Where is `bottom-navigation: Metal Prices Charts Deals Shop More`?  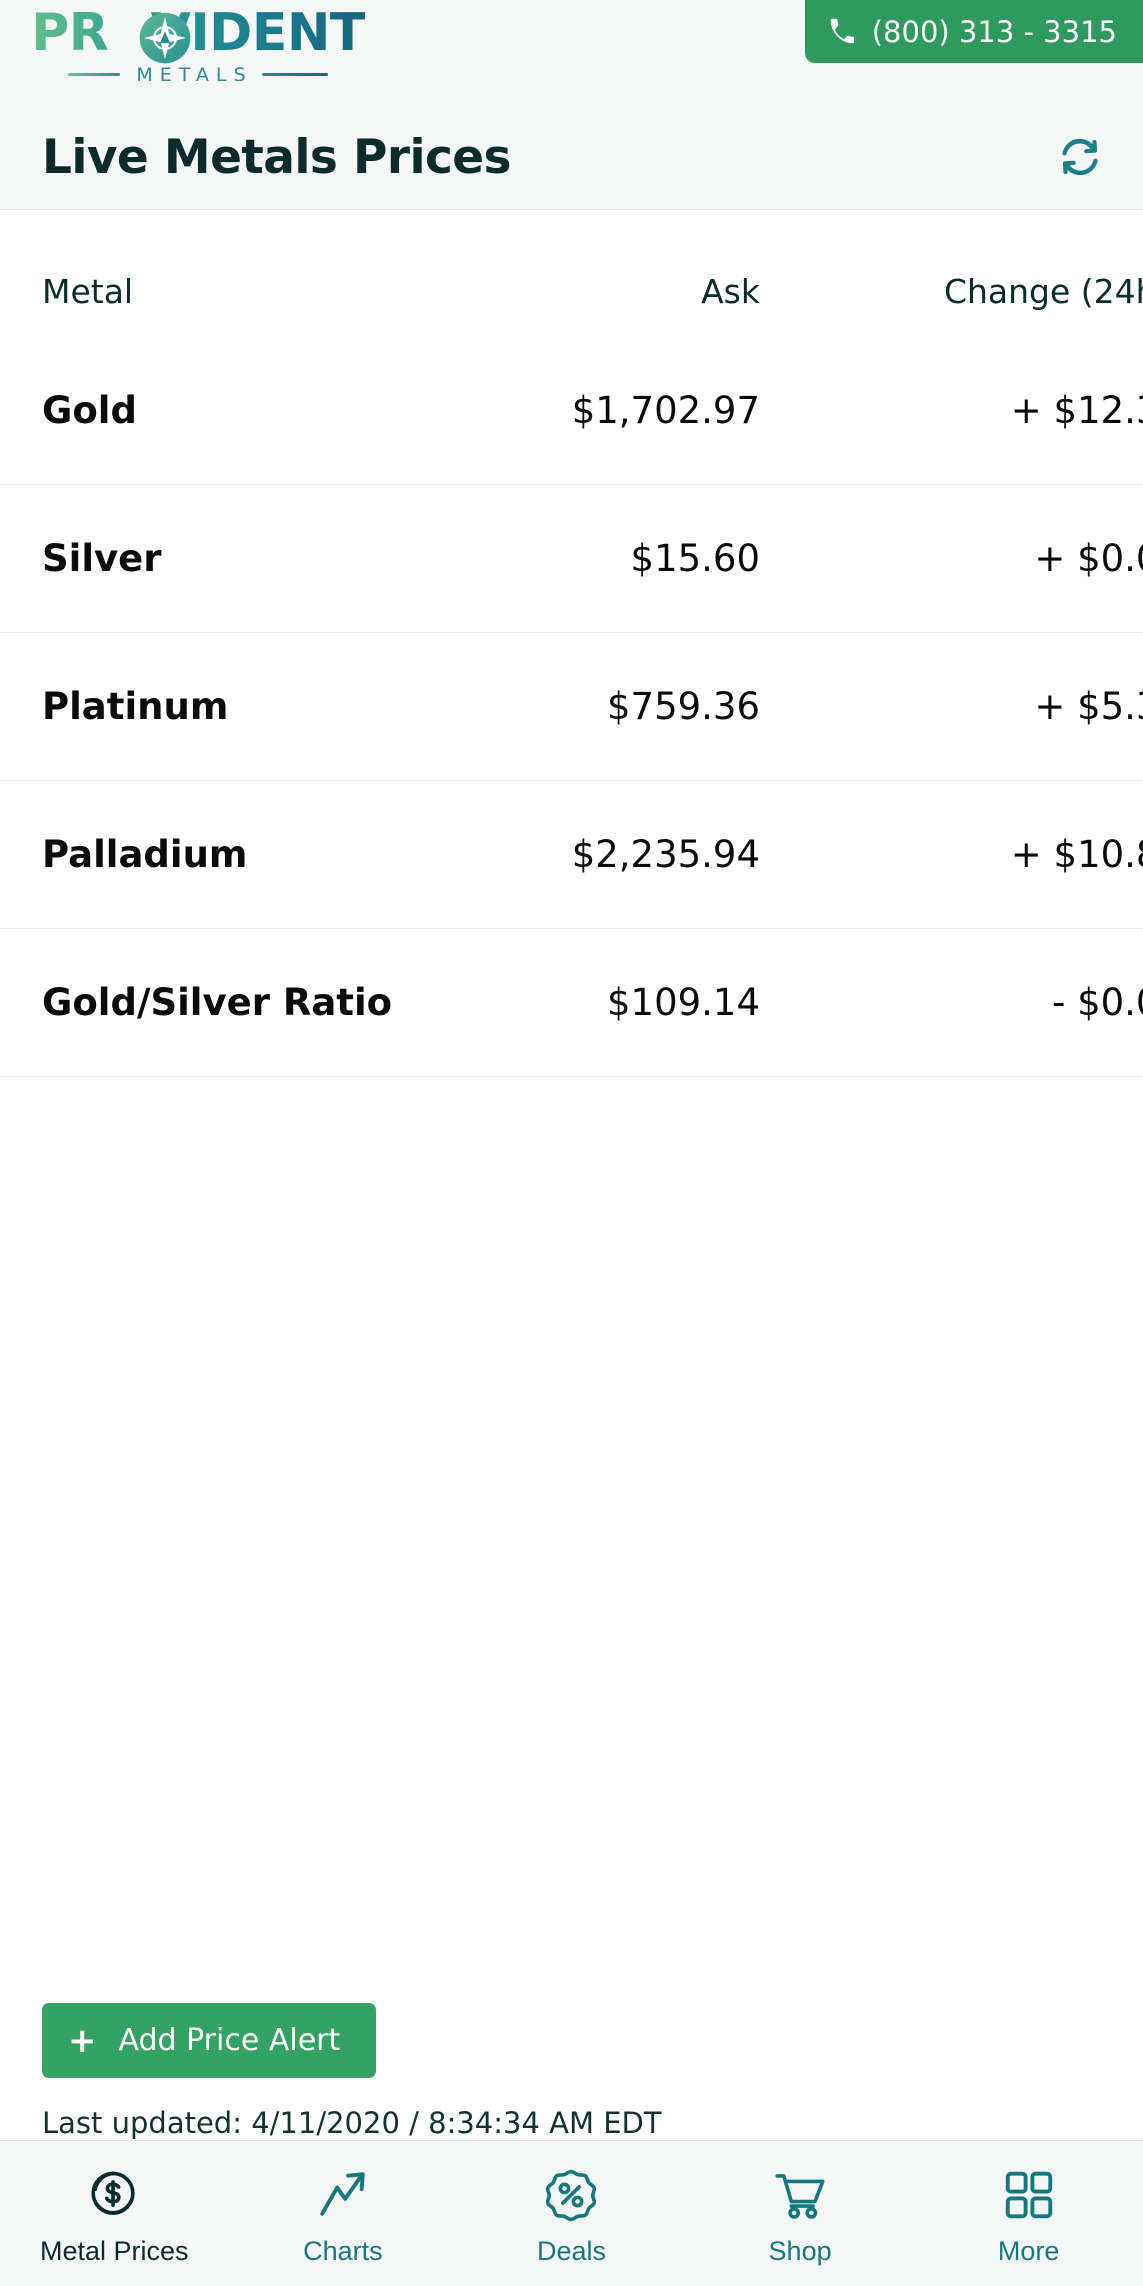
bottom-navigation: Metal Prices Charts Deals Shop More is located at coordinates (571, 2213).